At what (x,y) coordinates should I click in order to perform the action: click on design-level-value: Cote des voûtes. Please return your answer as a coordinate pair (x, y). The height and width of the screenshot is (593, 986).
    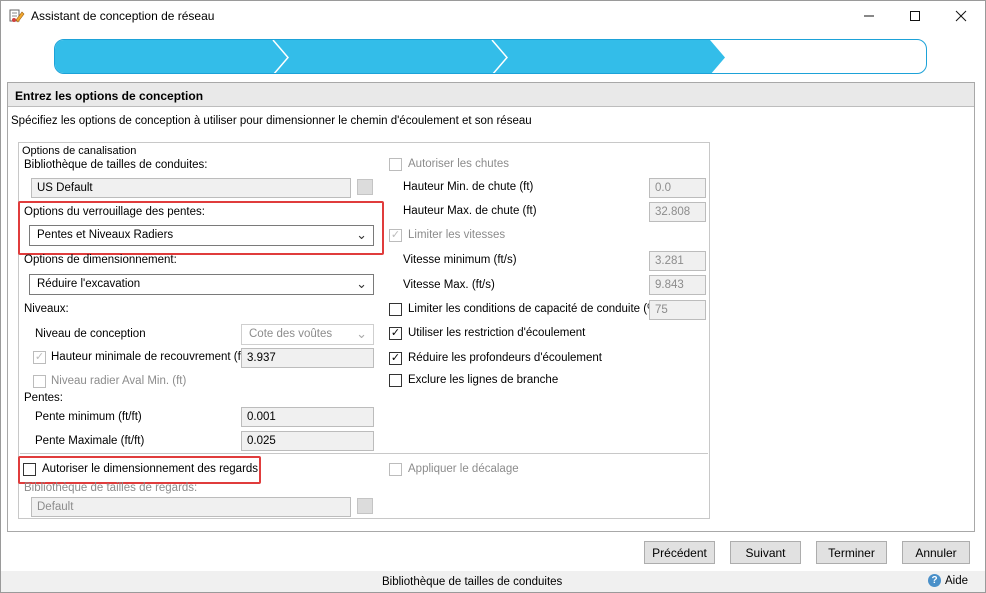
    Looking at the image, I should click on (291, 334).